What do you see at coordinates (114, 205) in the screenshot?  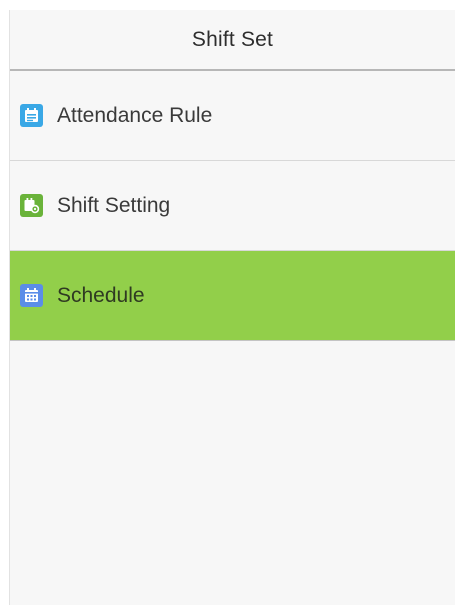 I see `menu-item-label: Shift Setting` at bounding box center [114, 205].